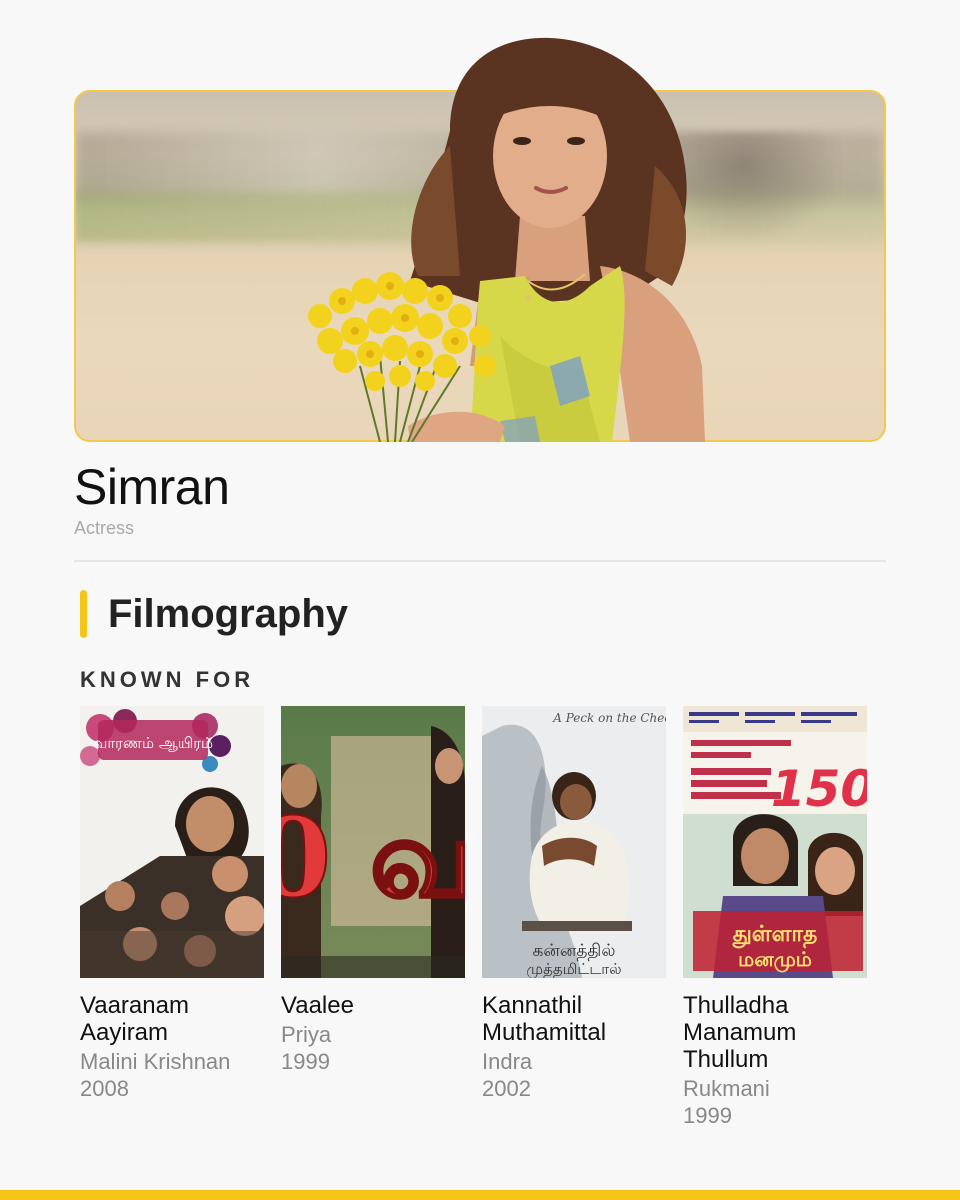  Describe the element at coordinates (104, 528) in the screenshot. I see `actor-role: Actress` at that location.